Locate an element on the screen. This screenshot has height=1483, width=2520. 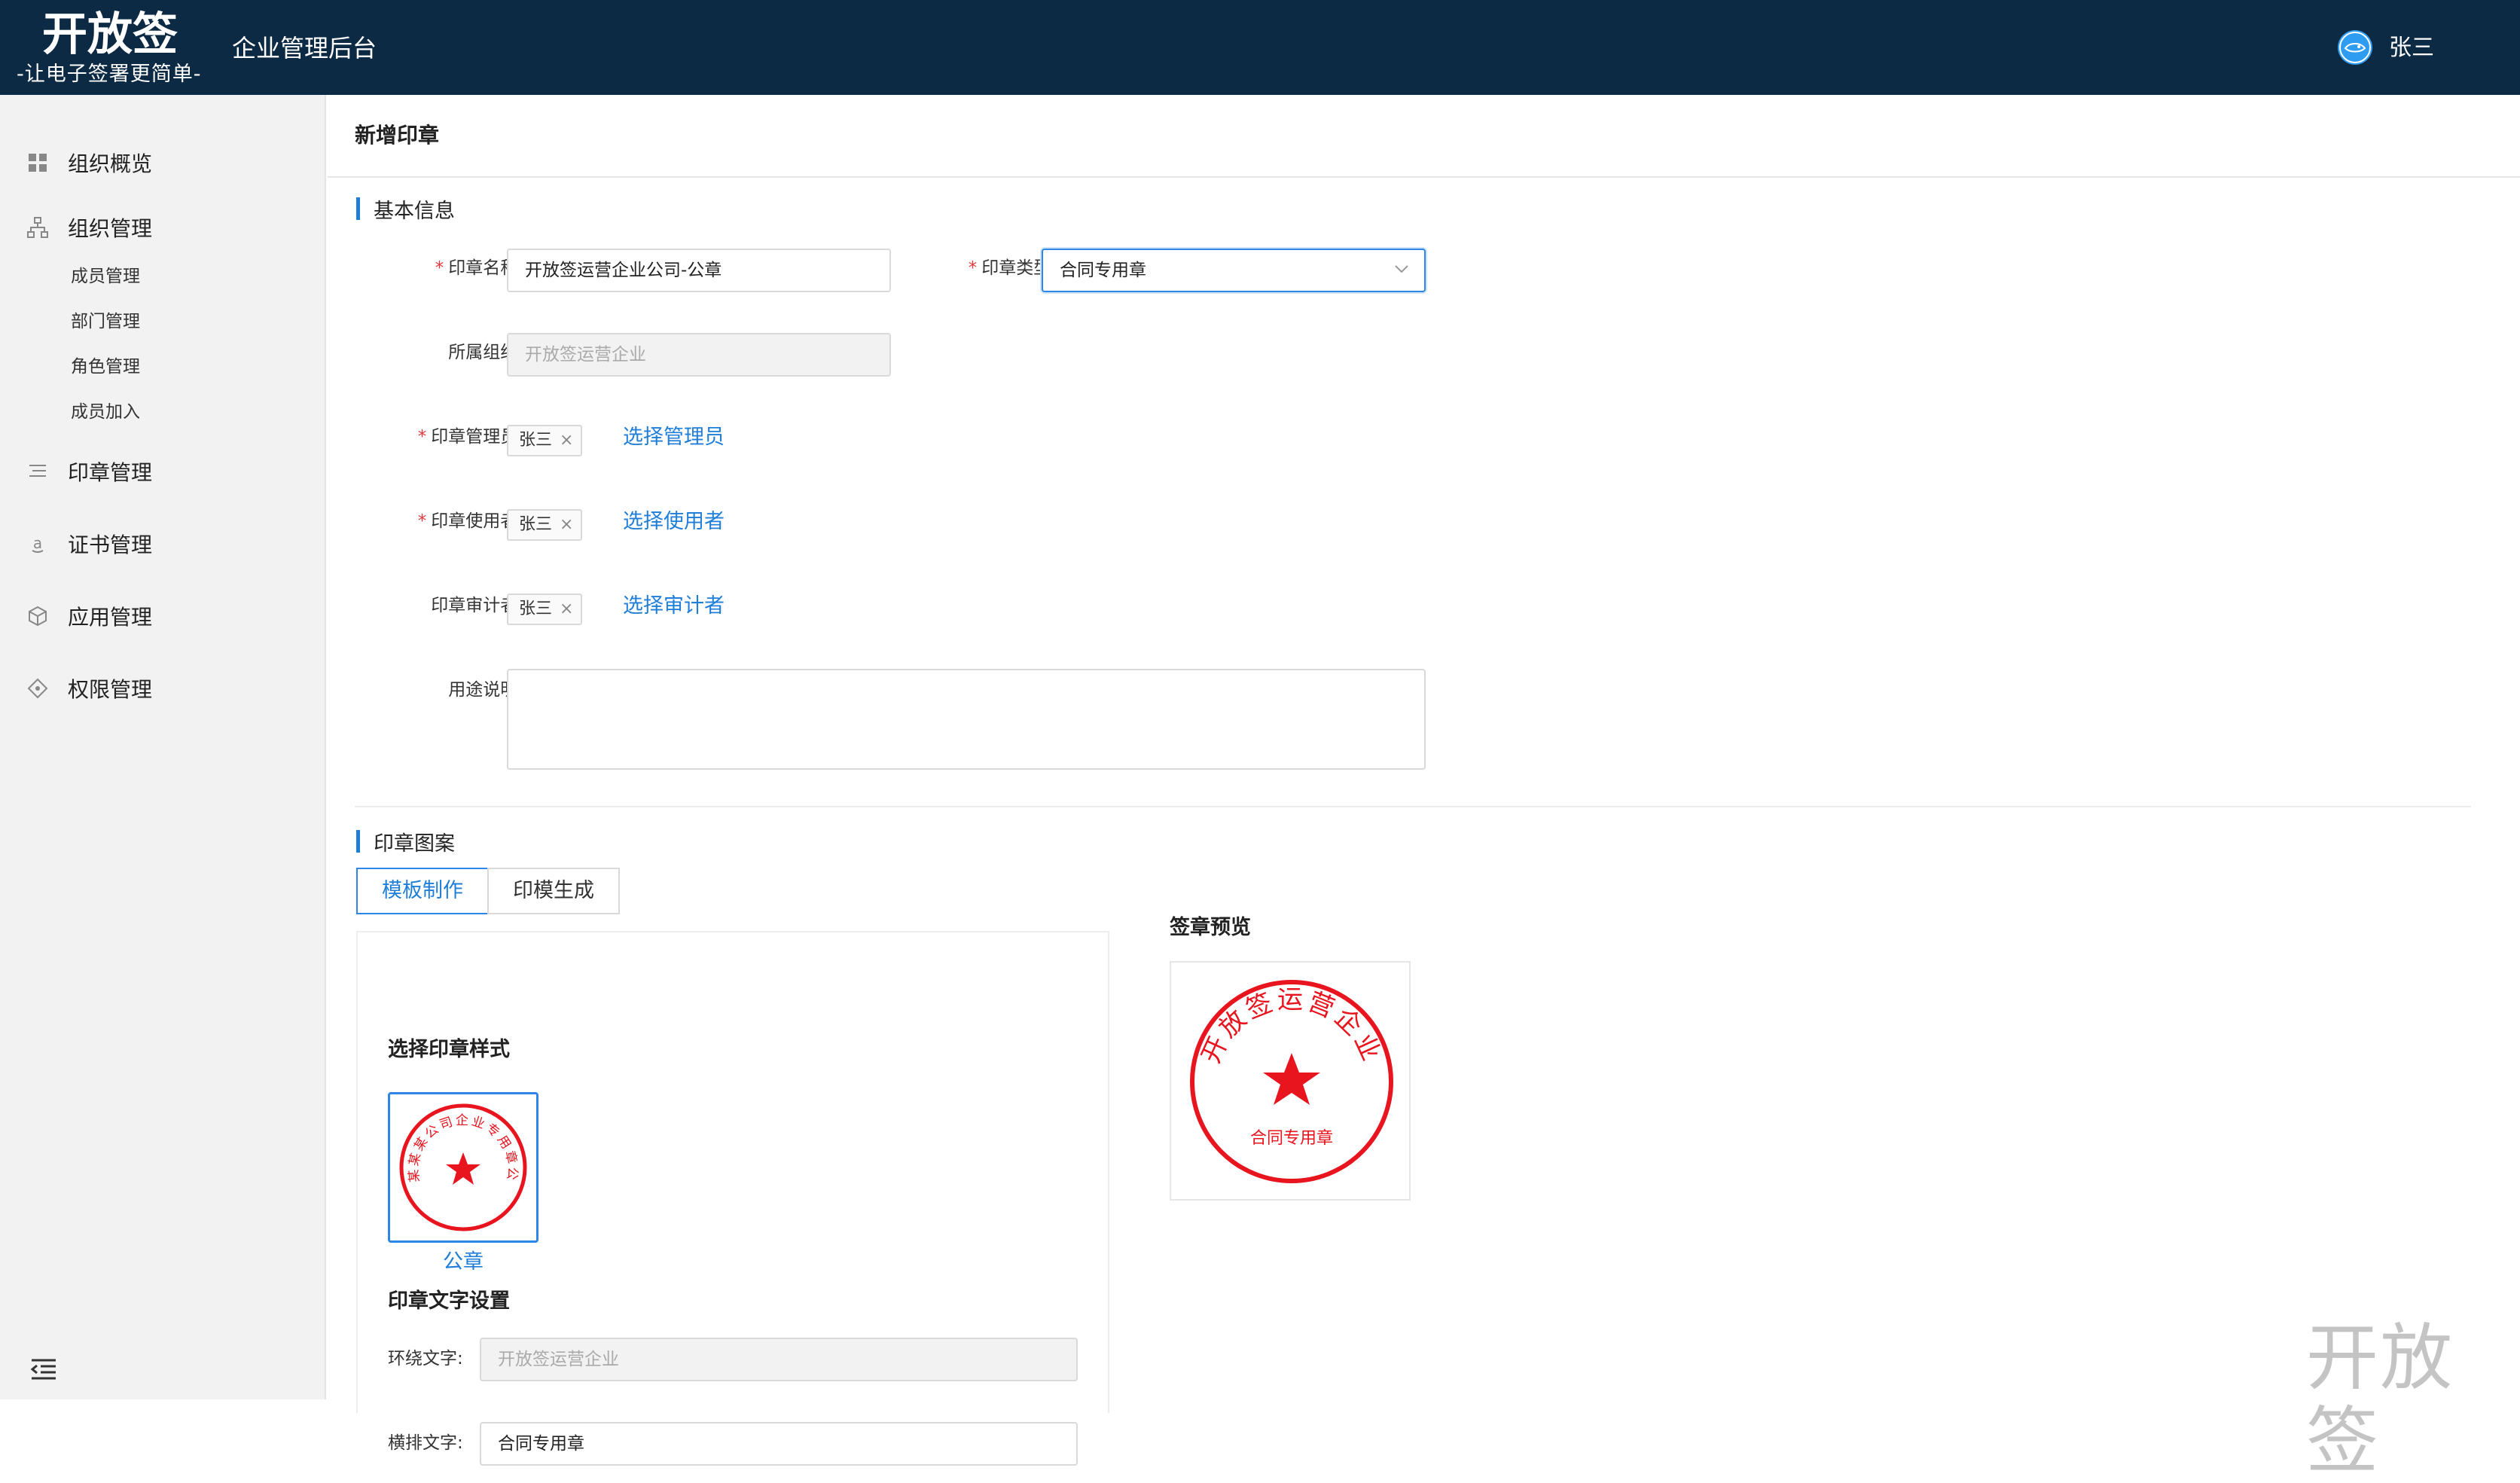
seal-admin-label: * 印章管理员: is located at coordinates (448, 437).